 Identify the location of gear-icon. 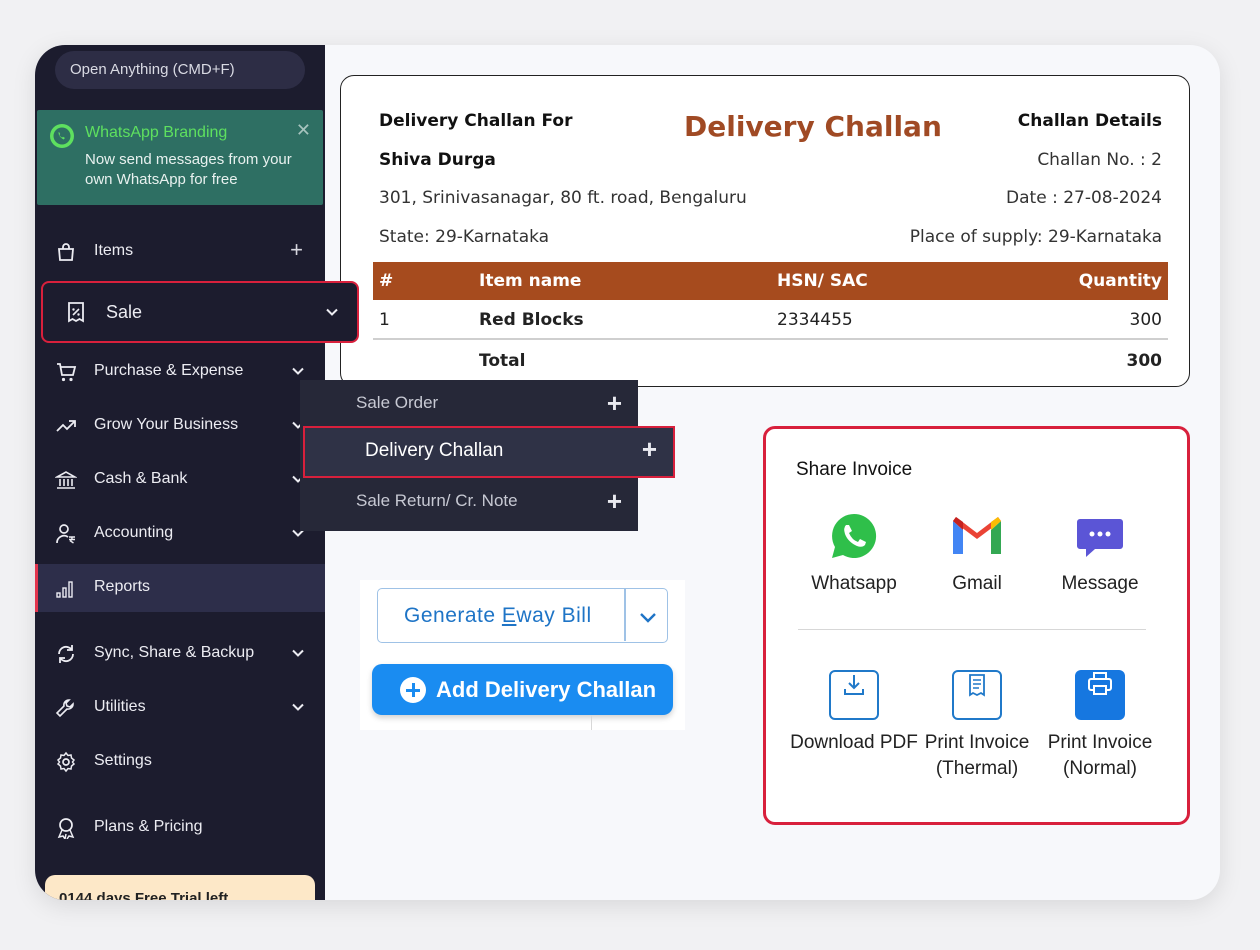
(66, 762).